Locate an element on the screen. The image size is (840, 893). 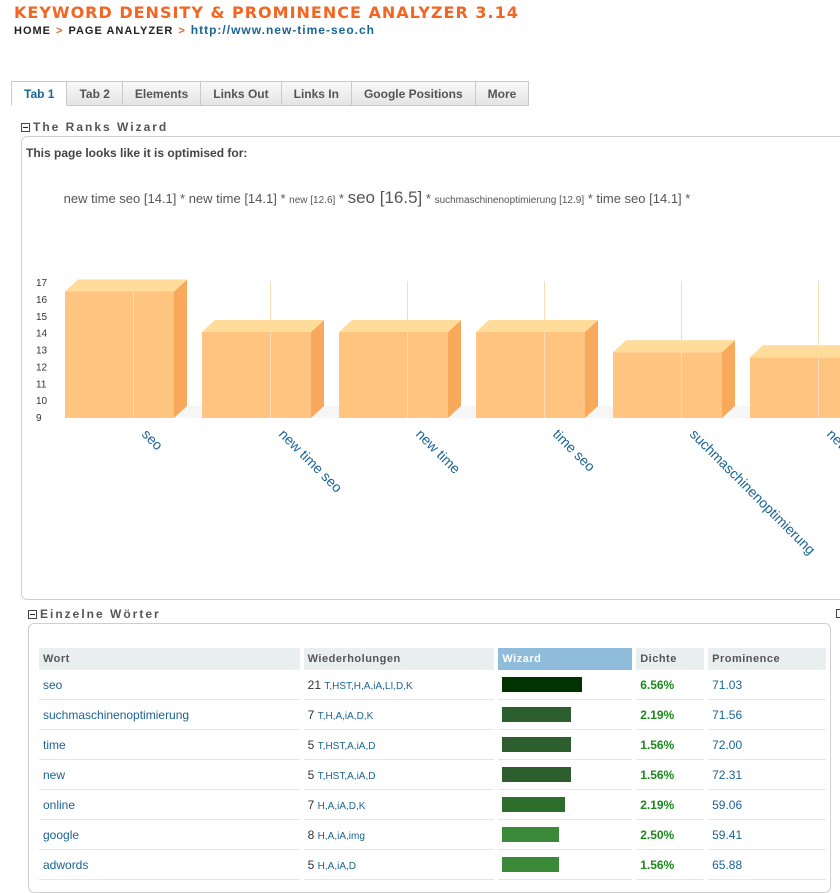
word-link: adwords is located at coordinates (169, 865).